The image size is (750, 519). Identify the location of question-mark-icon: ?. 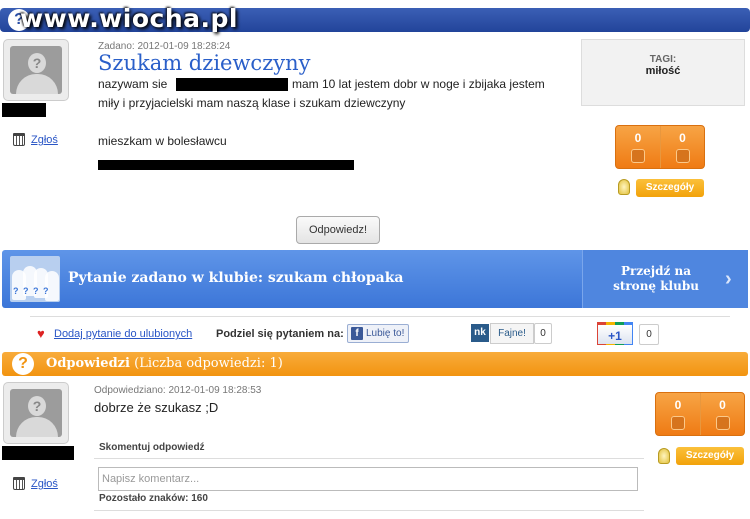
(23, 364).